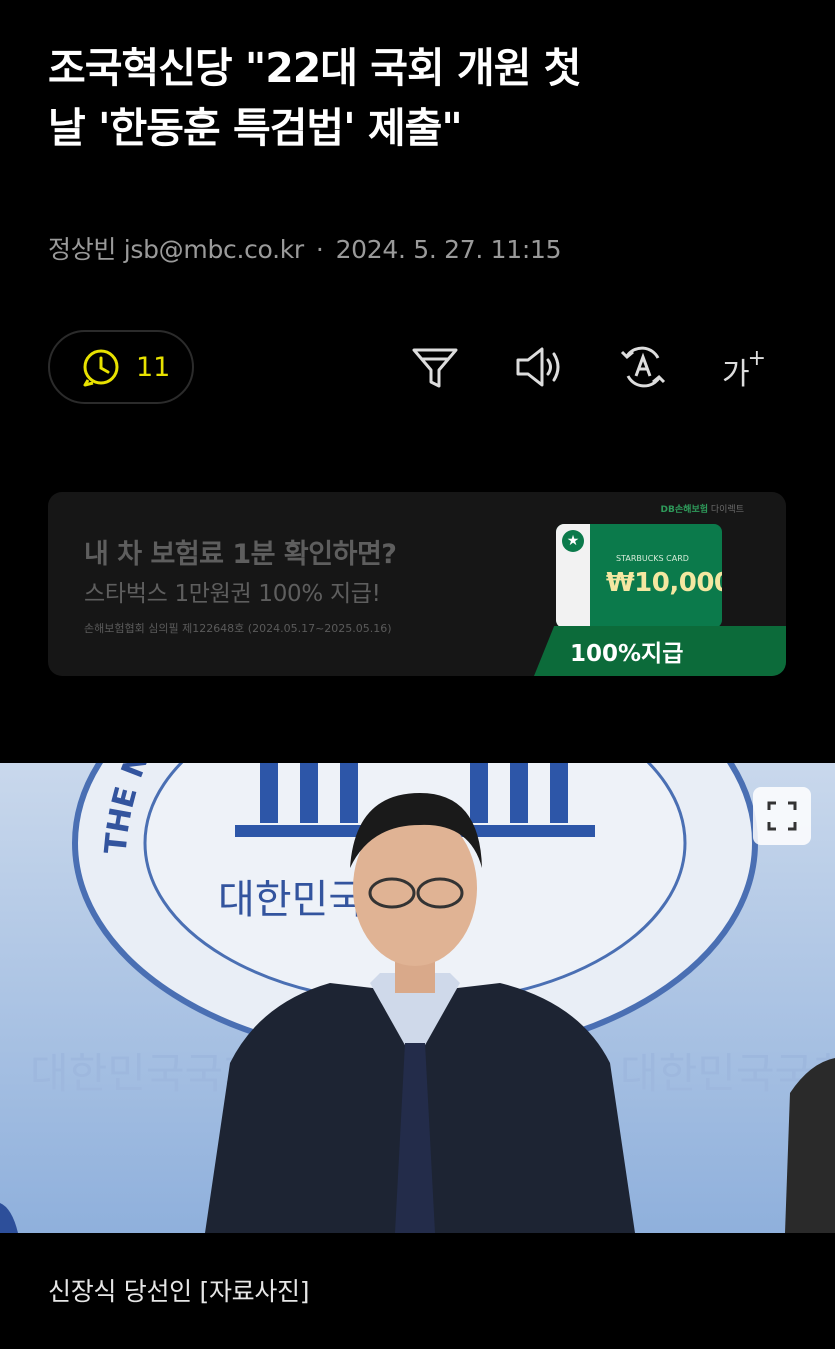 Image resolution: width=835 pixels, height=1349 pixels. Describe the element at coordinates (627, 654) in the screenshot. I see `ad-ribbon-text: 100%지급` at that location.